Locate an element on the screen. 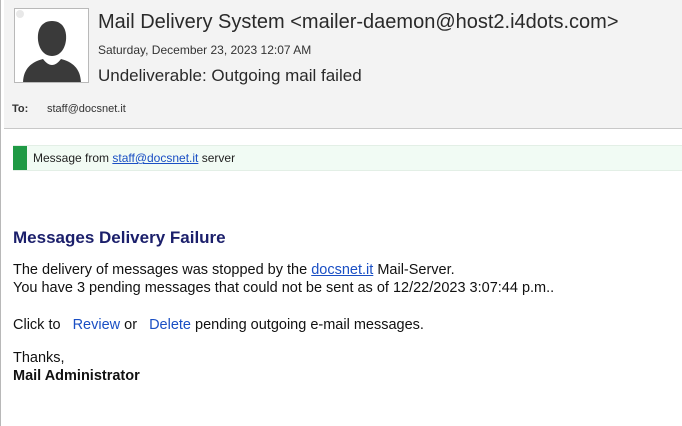  banner-prefix: Message from is located at coordinates (73, 158).